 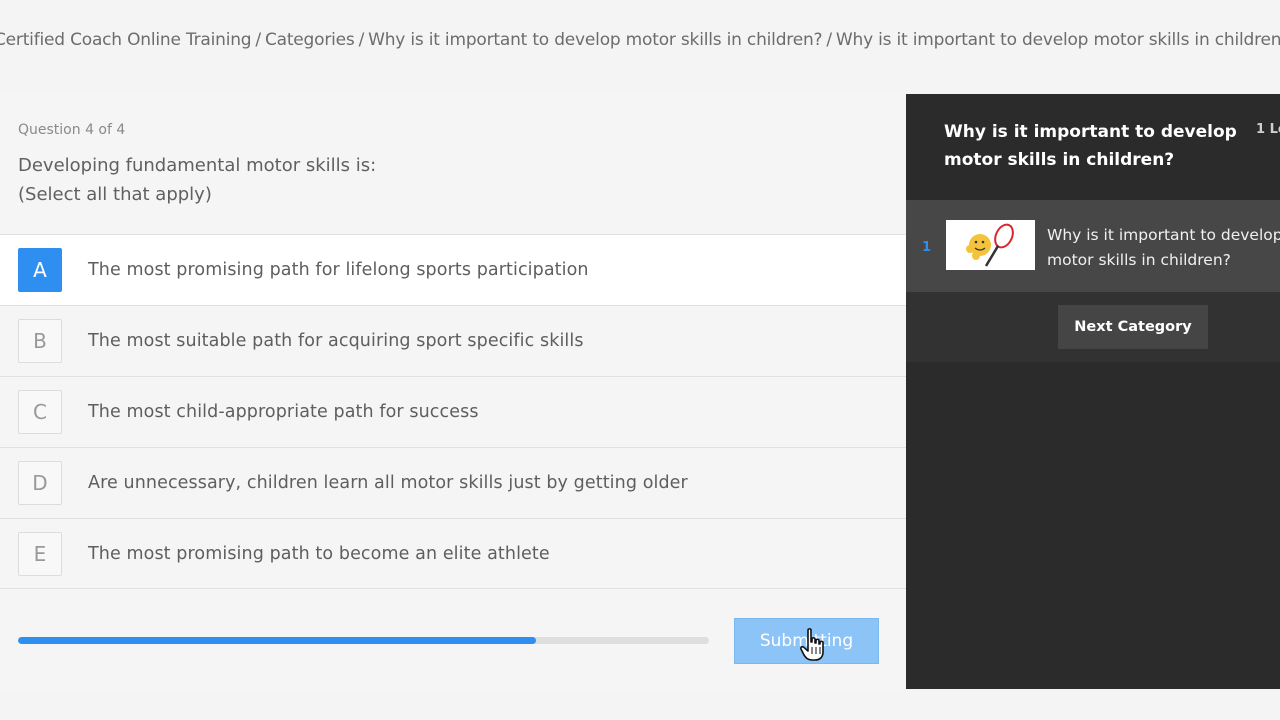 I want to click on answer-letter: A, so click(x=40, y=270).